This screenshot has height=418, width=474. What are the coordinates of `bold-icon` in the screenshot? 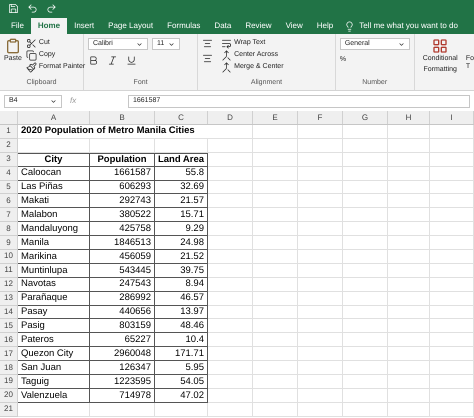 It's located at (93, 60).